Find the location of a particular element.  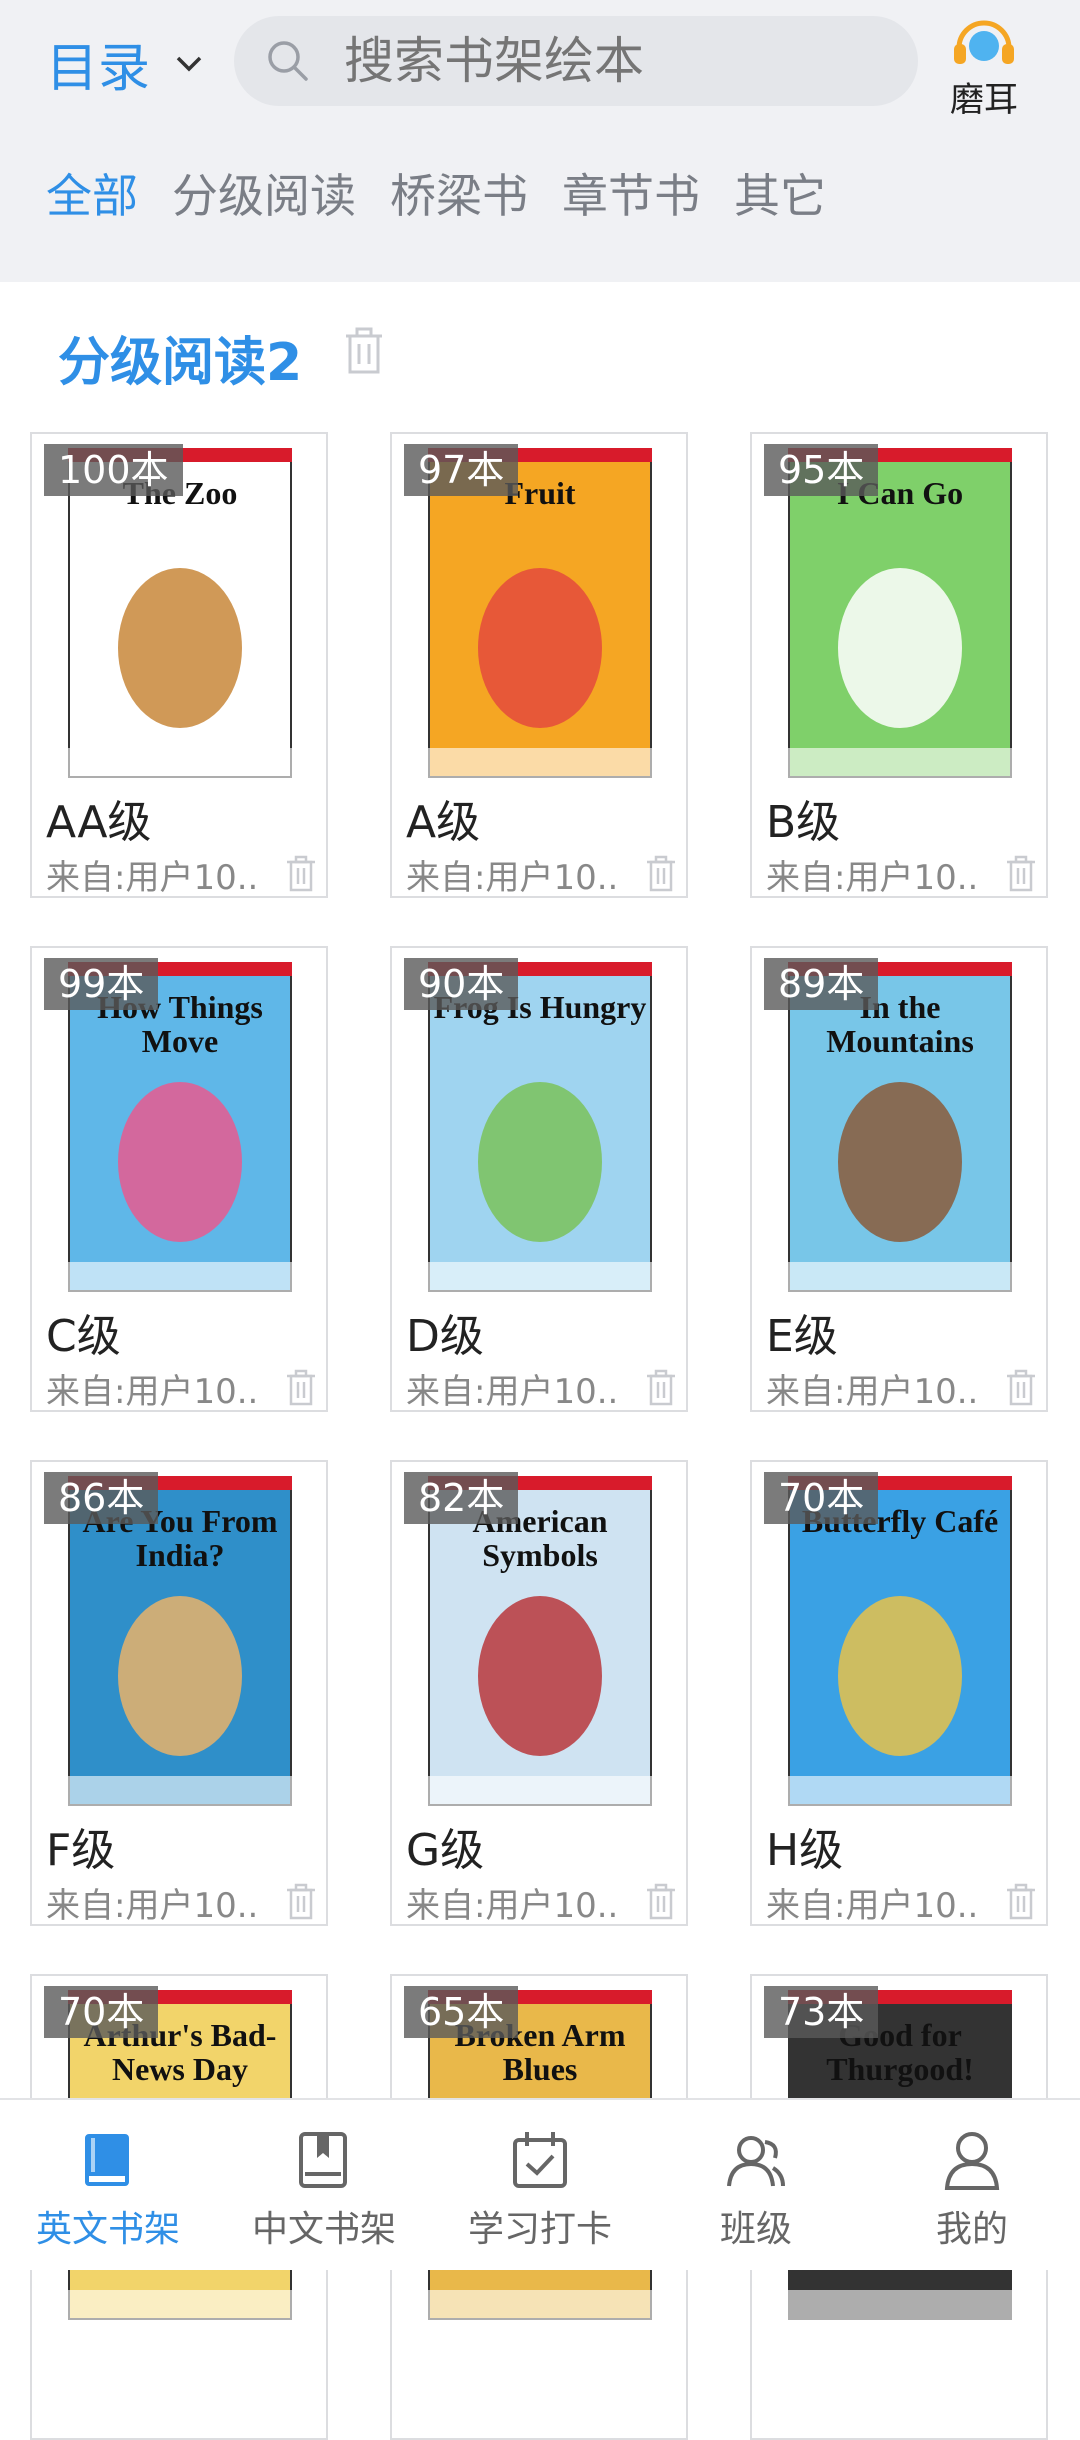

top-header: 目录 磨耳 全部分级阅读桥梁书章节书其它 is located at coordinates (540, 141).